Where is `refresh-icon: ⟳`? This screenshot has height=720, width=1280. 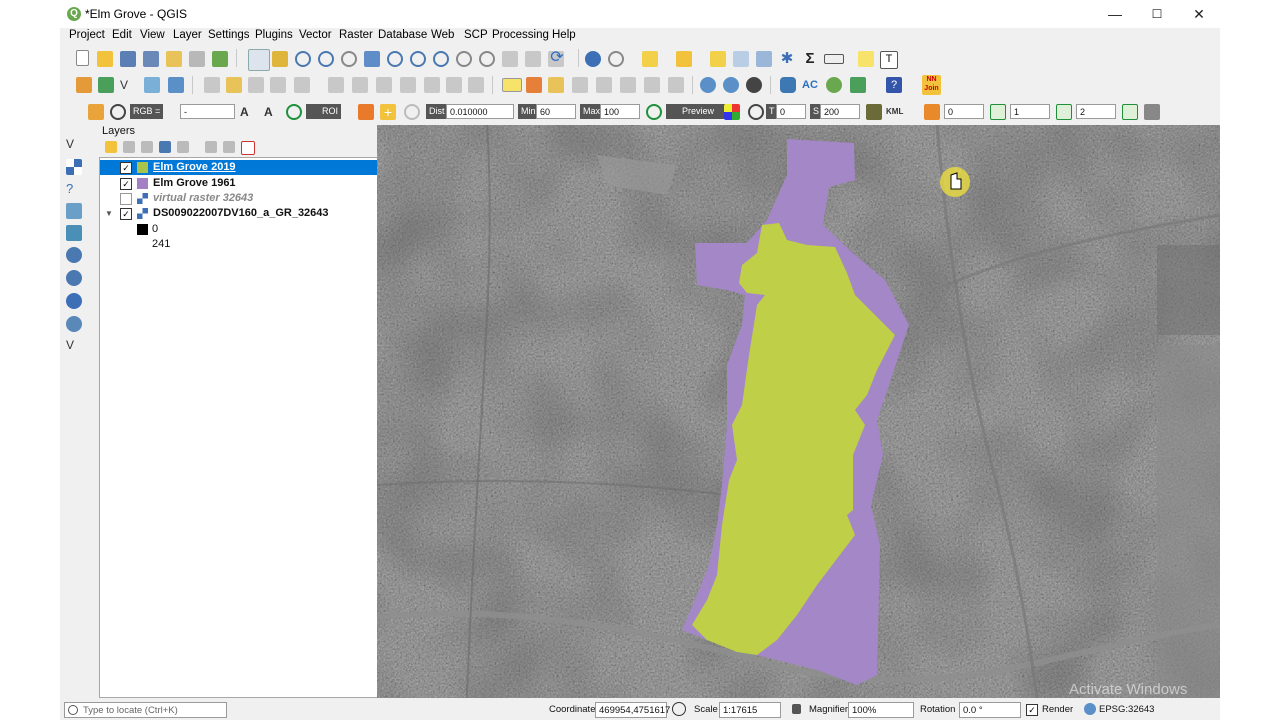 refresh-icon: ⟳ is located at coordinates (557, 58).